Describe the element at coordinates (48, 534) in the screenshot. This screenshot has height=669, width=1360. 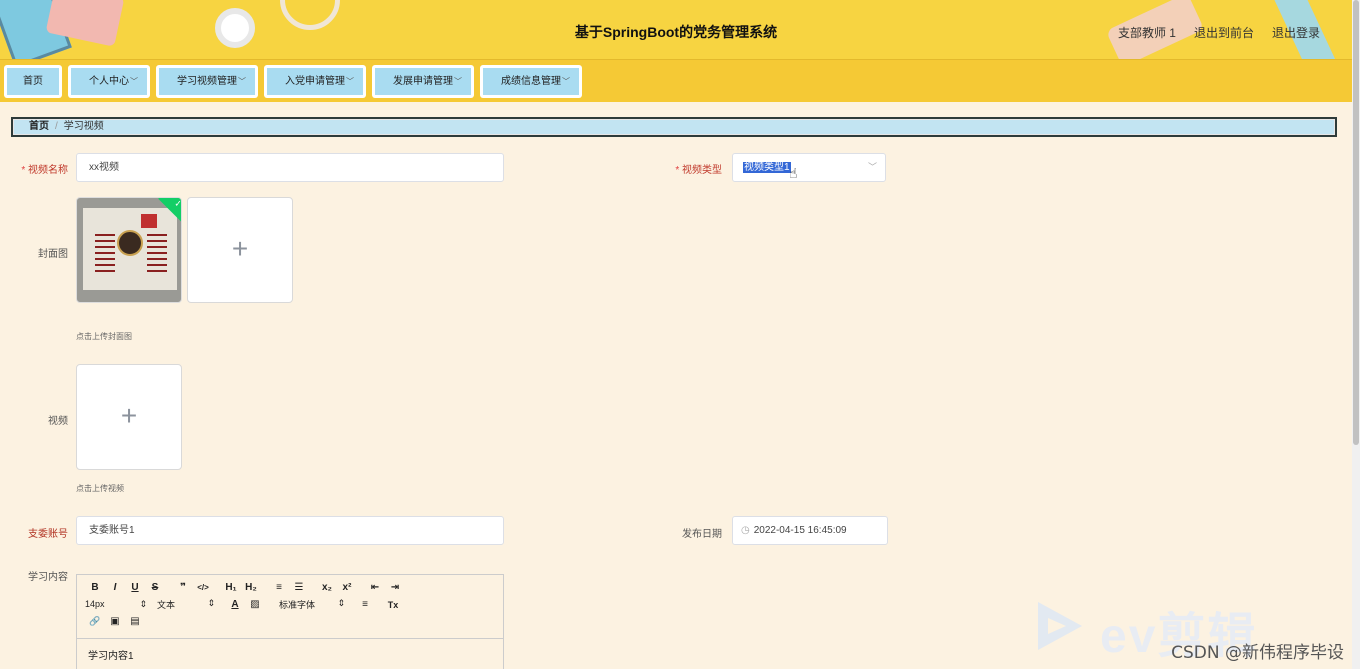
I see `branch-account-label: 支委账号` at that location.